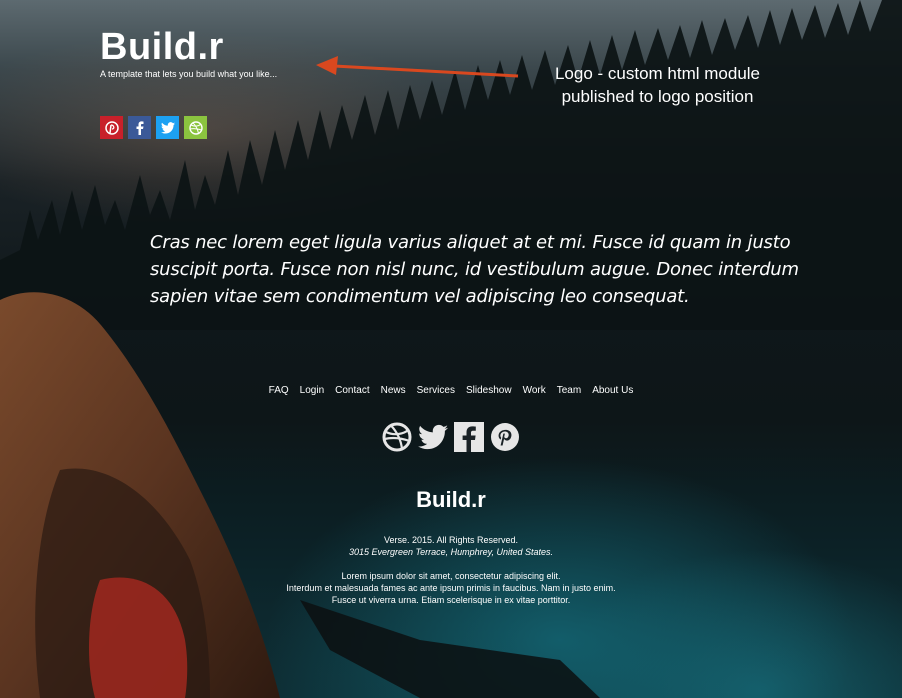 Image resolution: width=902 pixels, height=698 pixels. What do you see at coordinates (188, 47) in the screenshot?
I see `logo-title: Build.r` at bounding box center [188, 47].